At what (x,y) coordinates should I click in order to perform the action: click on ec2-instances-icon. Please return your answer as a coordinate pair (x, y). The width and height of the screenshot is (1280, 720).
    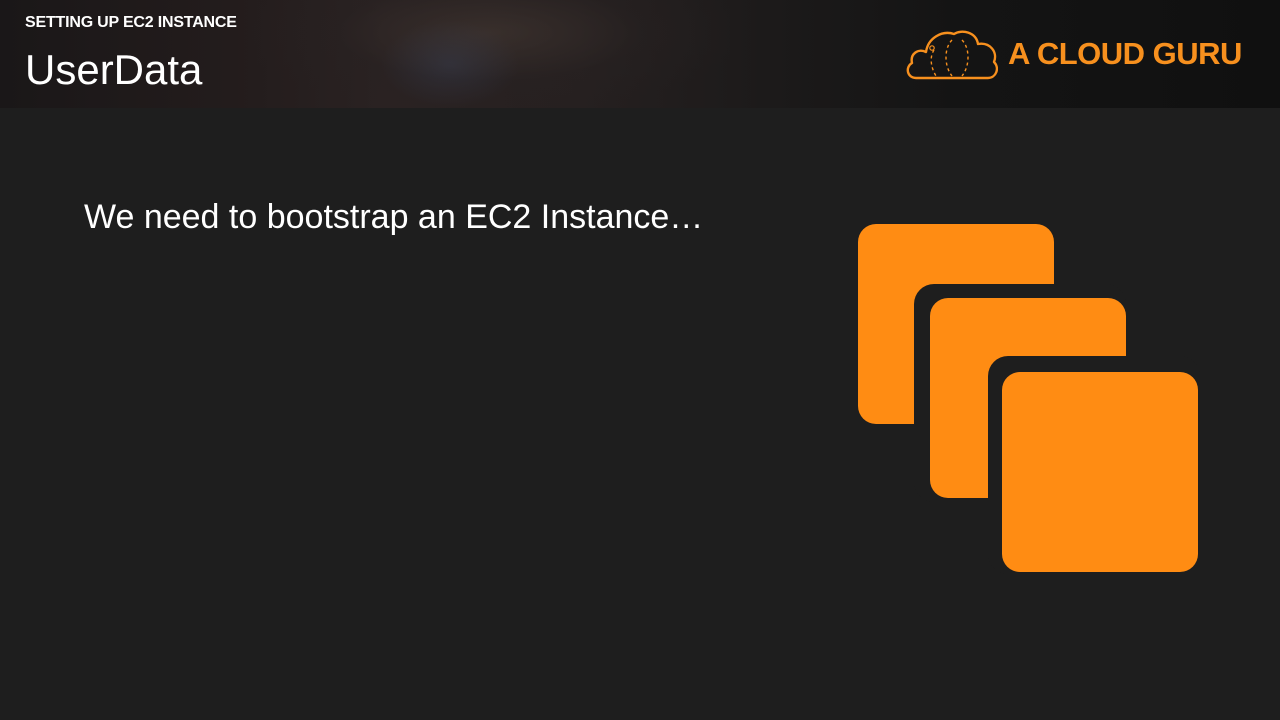
    Looking at the image, I should click on (1029, 399).